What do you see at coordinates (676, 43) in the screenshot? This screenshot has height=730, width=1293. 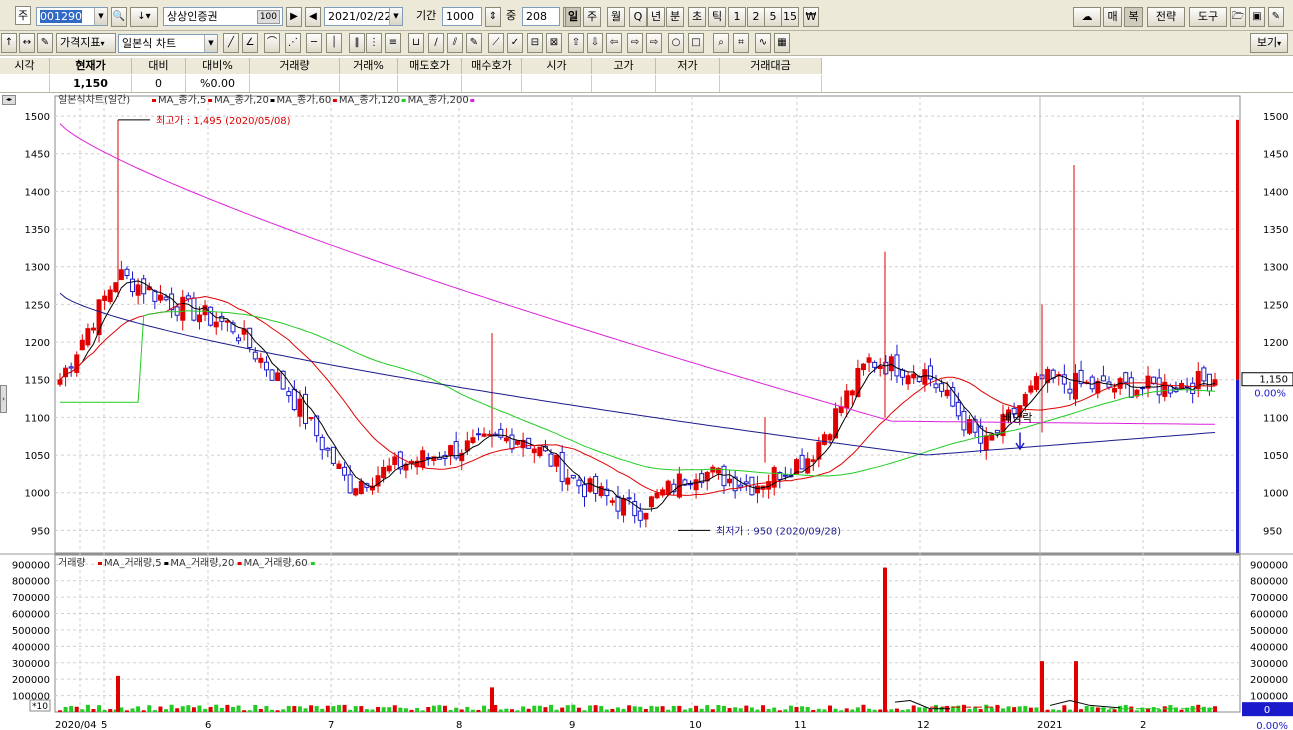 I see `circle-tool-icon: ○` at bounding box center [676, 43].